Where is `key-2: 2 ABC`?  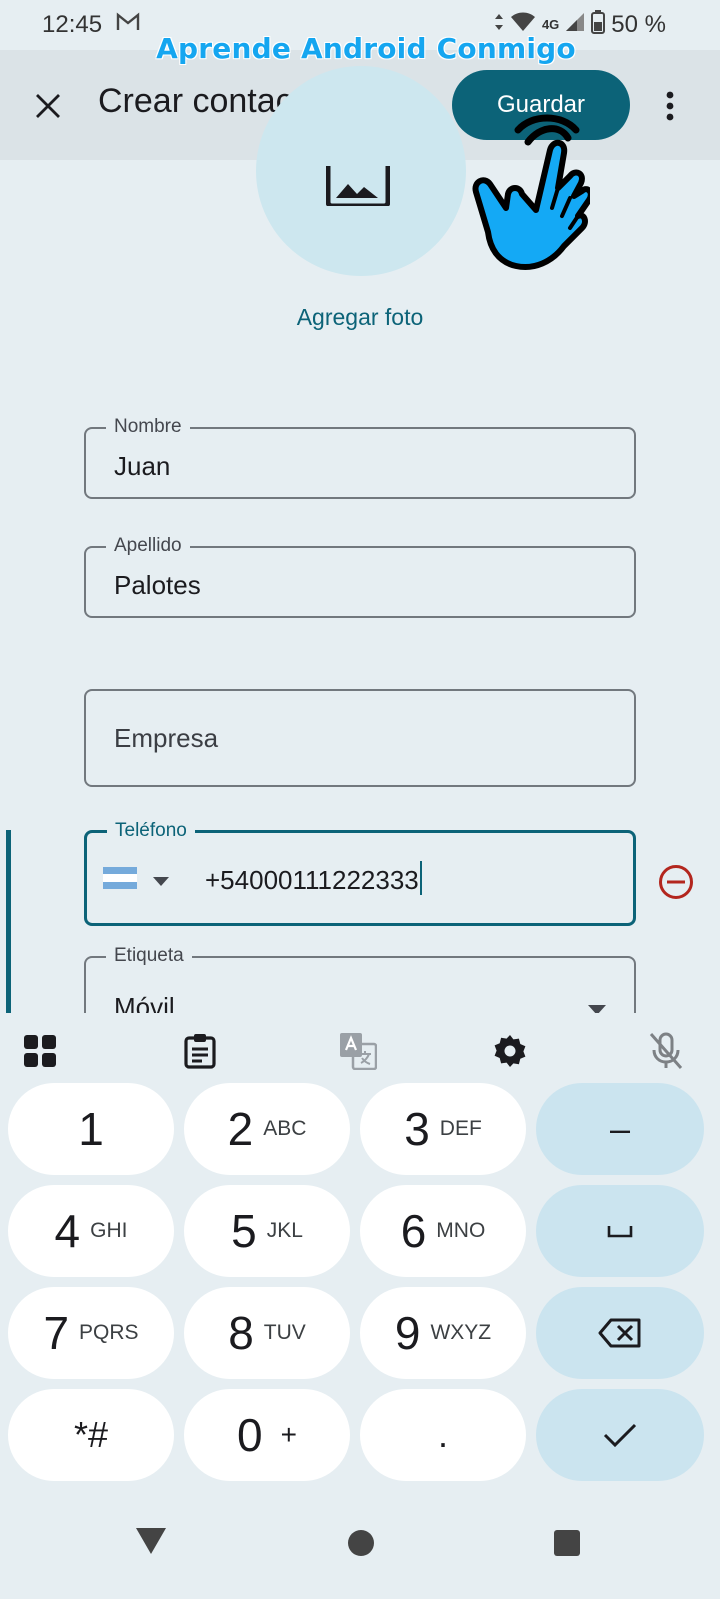
key-2: 2 ABC is located at coordinates (267, 1129).